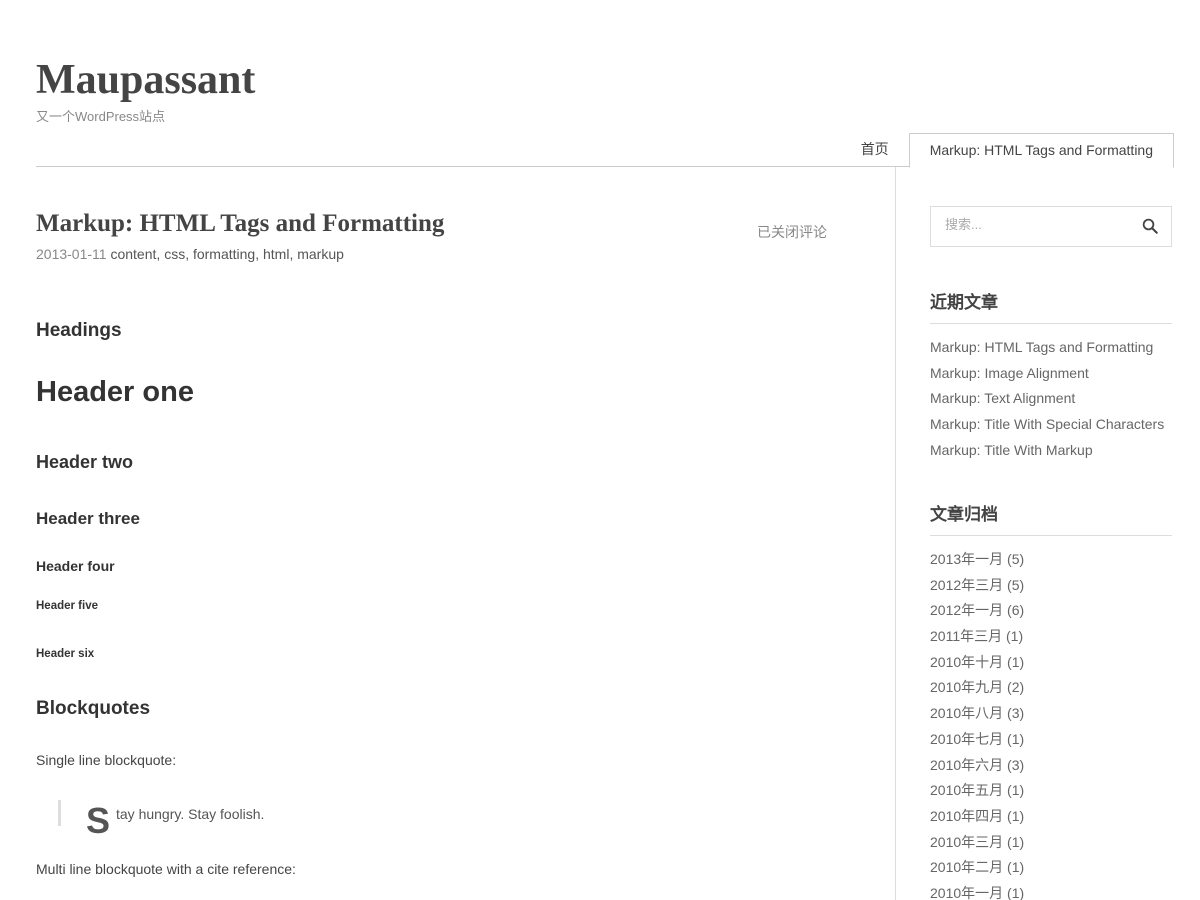  I want to click on nav-item-markup-html-tags: Markup: HTML Tags and Formatting, so click(1041, 150).